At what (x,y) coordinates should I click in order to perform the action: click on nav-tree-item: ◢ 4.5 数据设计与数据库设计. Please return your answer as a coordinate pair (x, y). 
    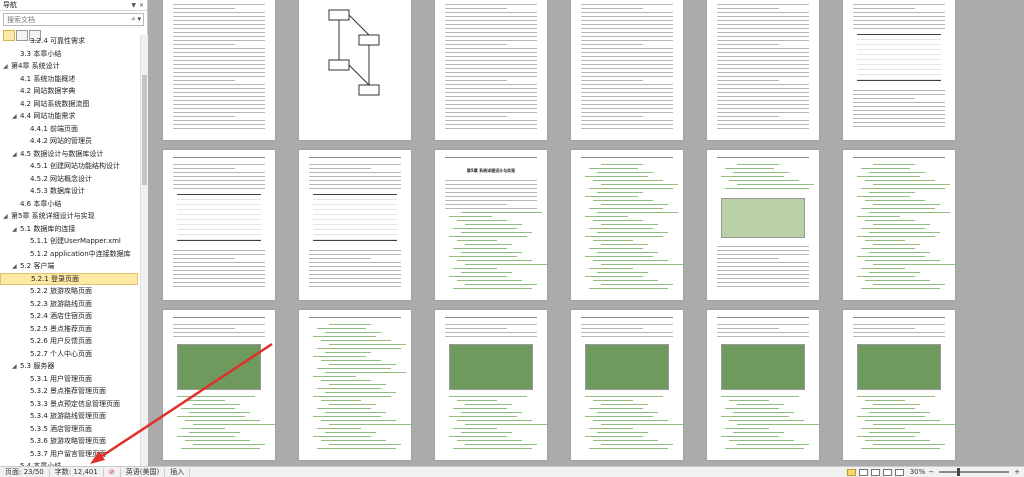
    Looking at the image, I should click on (70, 154).